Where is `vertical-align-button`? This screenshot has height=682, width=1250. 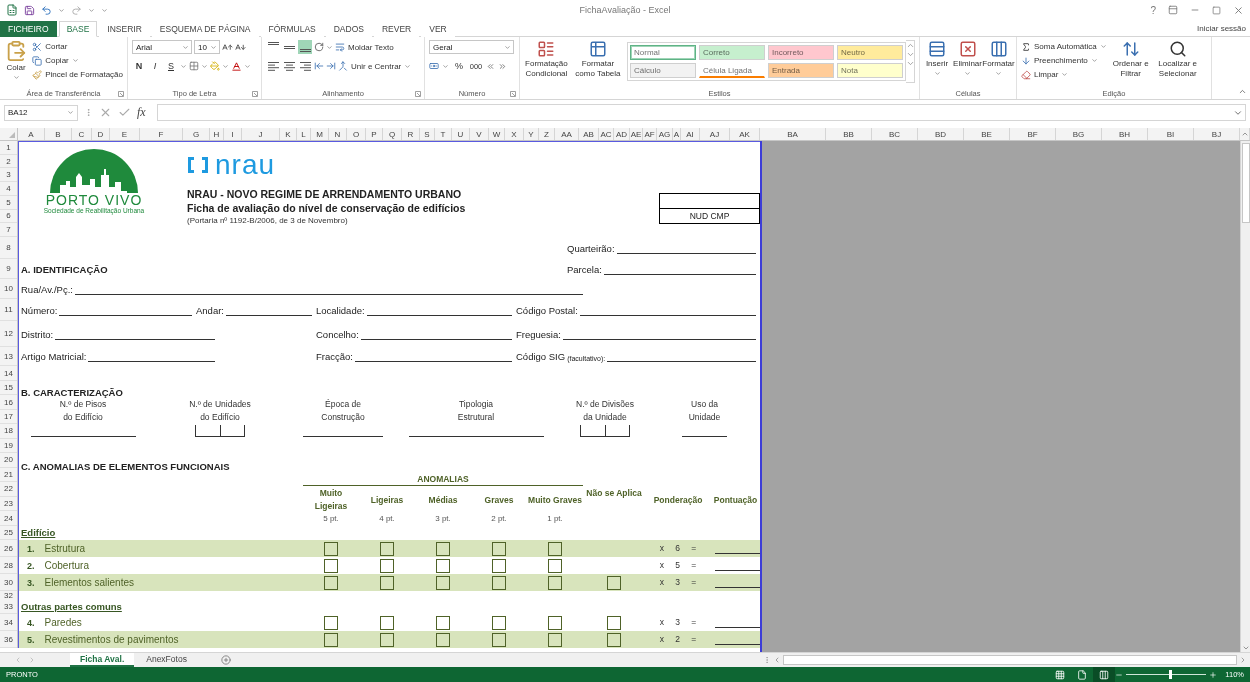
vertical-align-button is located at coordinates (305, 47).